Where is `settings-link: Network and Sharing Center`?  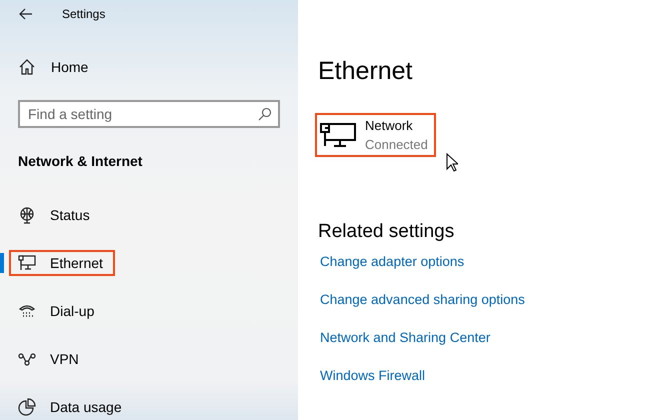
settings-link: Network and Sharing Center is located at coordinates (405, 338).